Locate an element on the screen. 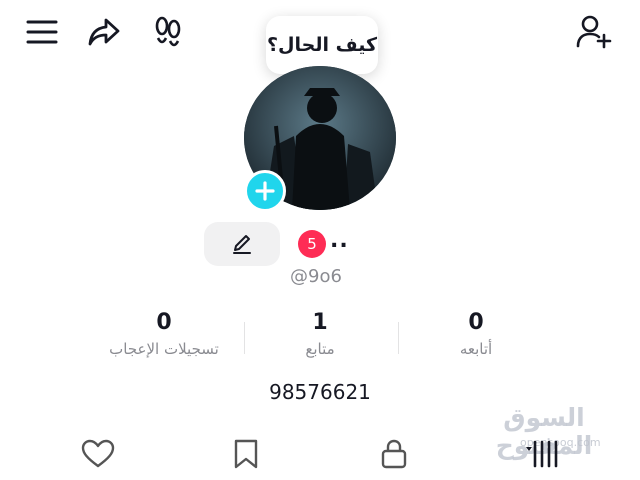  followers-count: 0 is located at coordinates (476, 322).